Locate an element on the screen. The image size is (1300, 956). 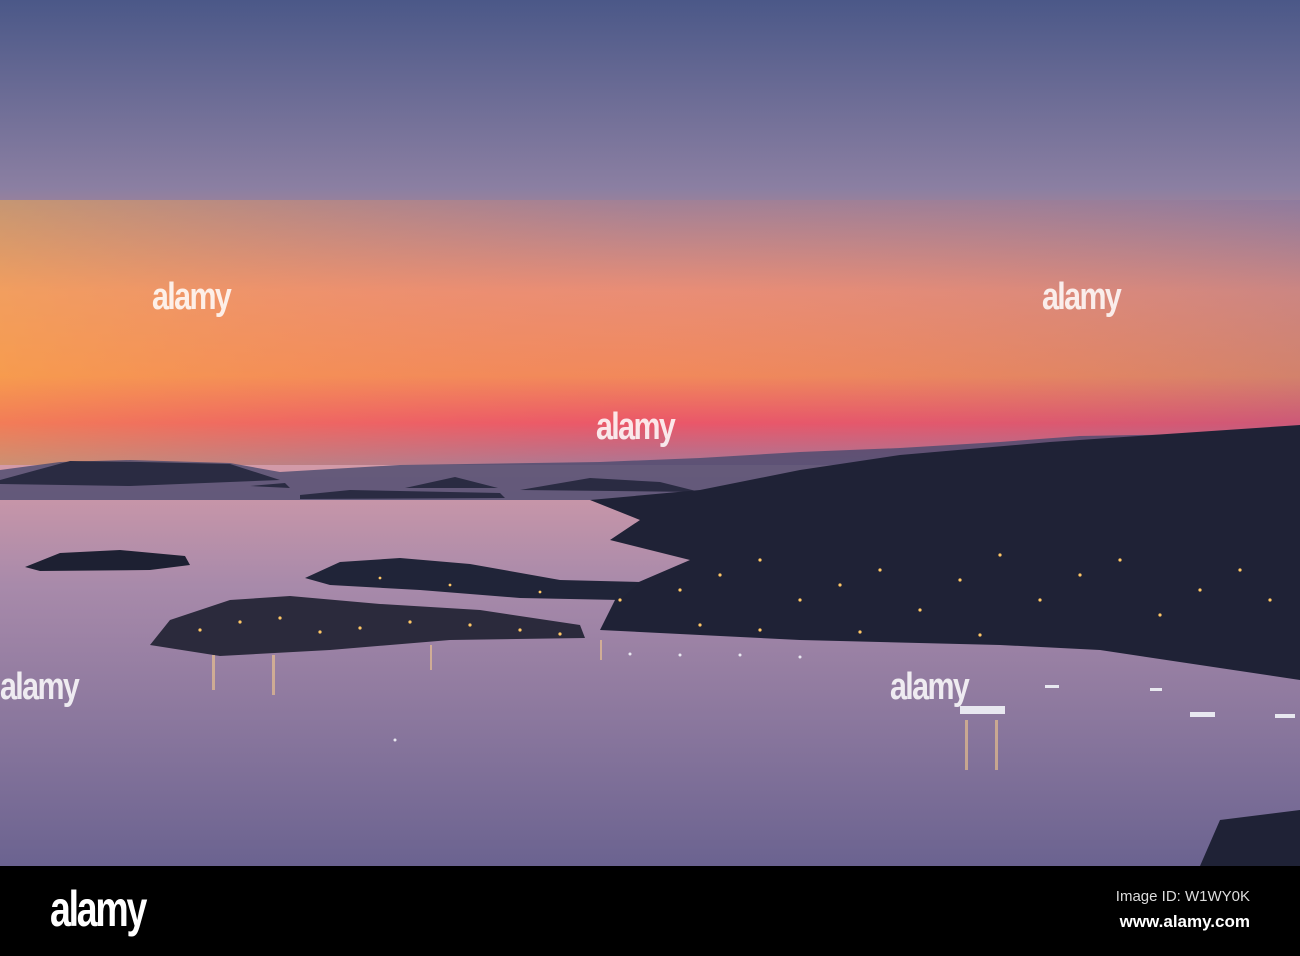
site-url: www.alamy.com is located at coordinates (1184, 921).